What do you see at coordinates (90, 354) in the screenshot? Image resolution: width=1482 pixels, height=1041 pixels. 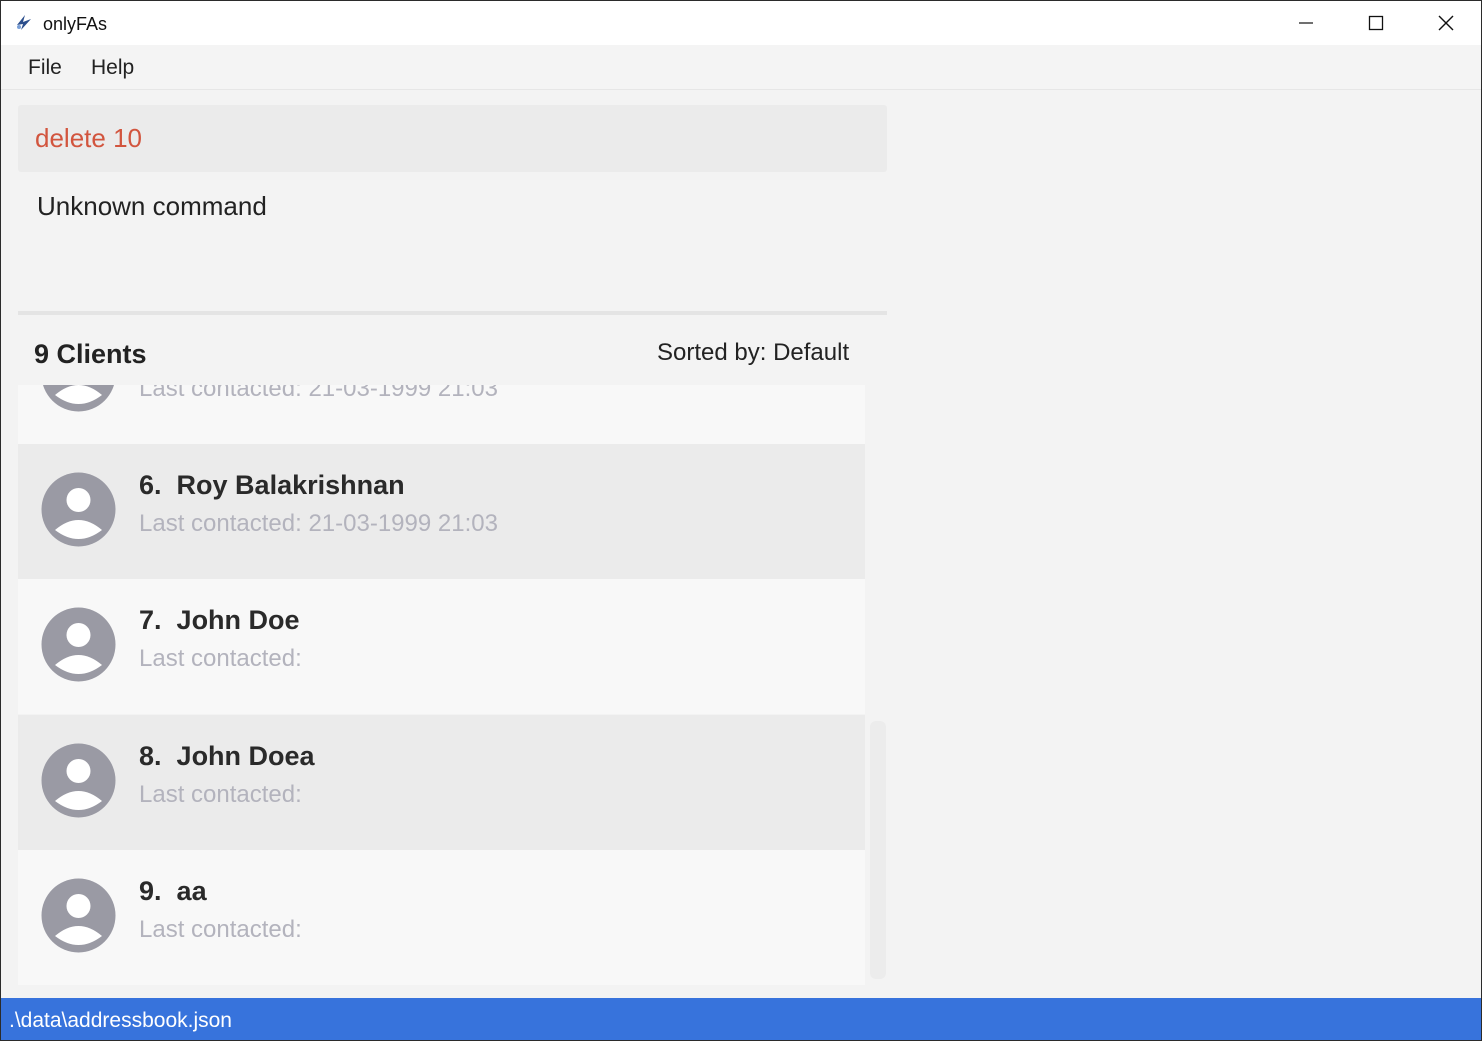 I see `client-count: 9 Clients` at bounding box center [90, 354].